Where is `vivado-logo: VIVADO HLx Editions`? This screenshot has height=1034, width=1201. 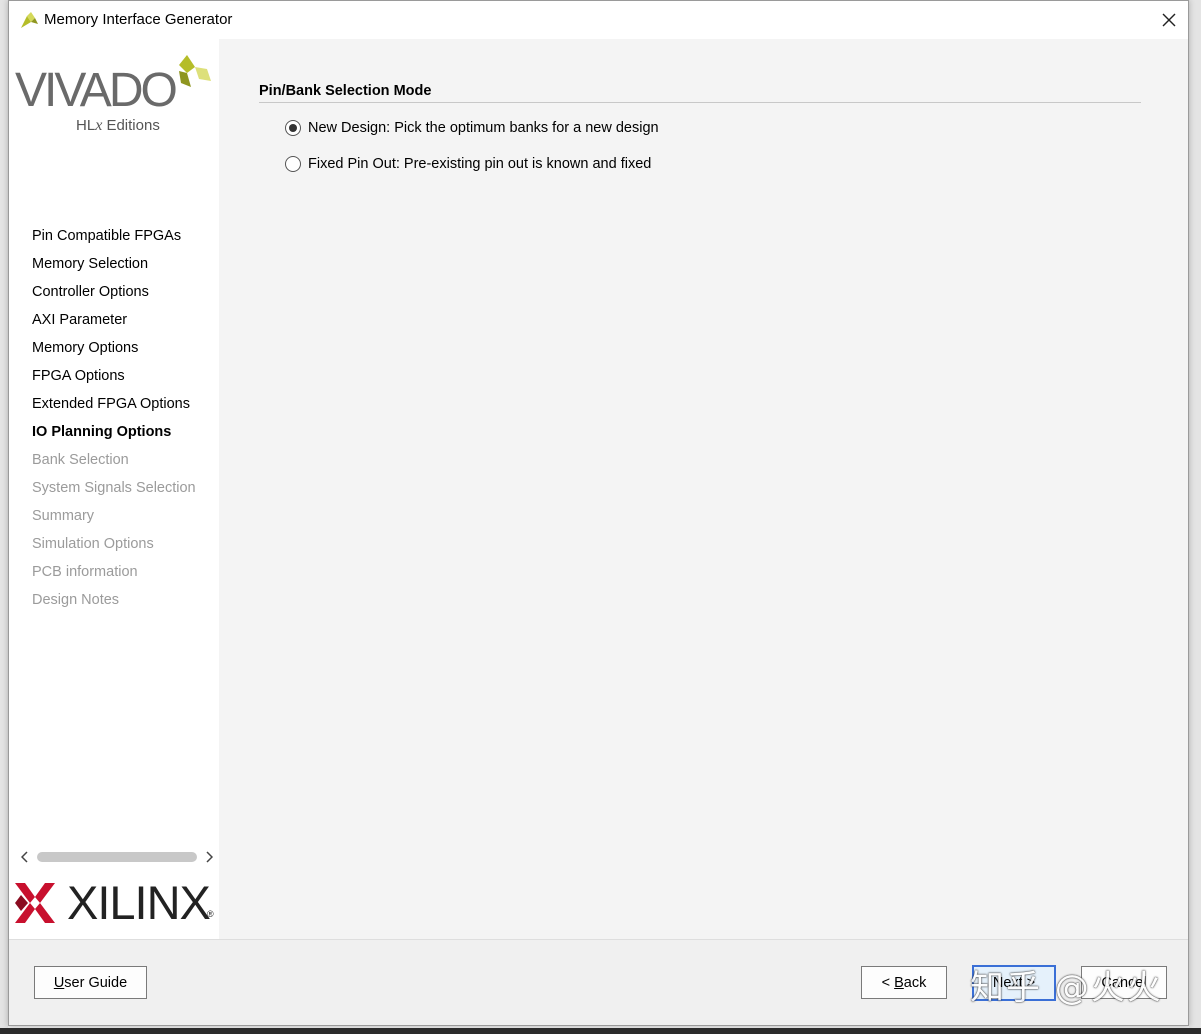 vivado-logo: VIVADO HLx Editions is located at coordinates (116, 89).